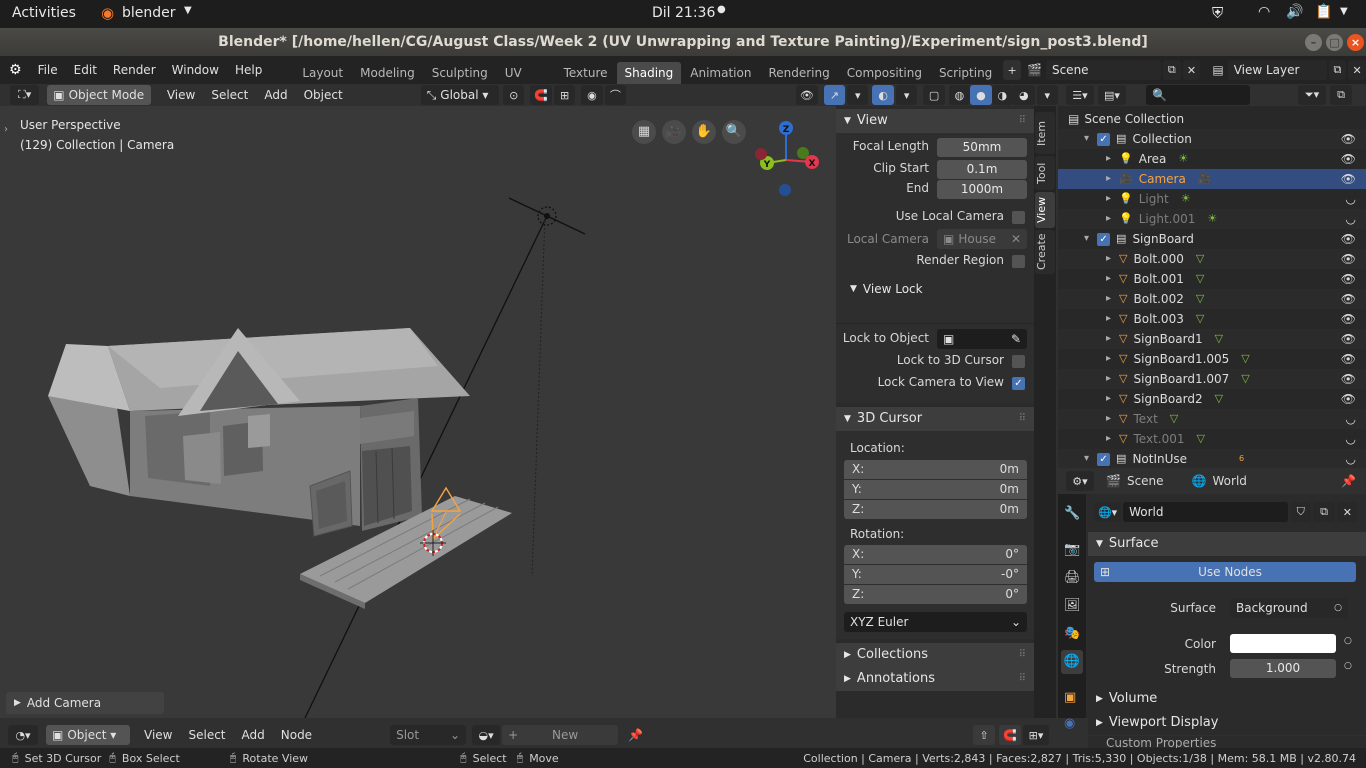 The image size is (1366, 768). What do you see at coordinates (1212, 119) in the screenshot?
I see `outliner-root: ▤ Scene Collection` at bounding box center [1212, 119].